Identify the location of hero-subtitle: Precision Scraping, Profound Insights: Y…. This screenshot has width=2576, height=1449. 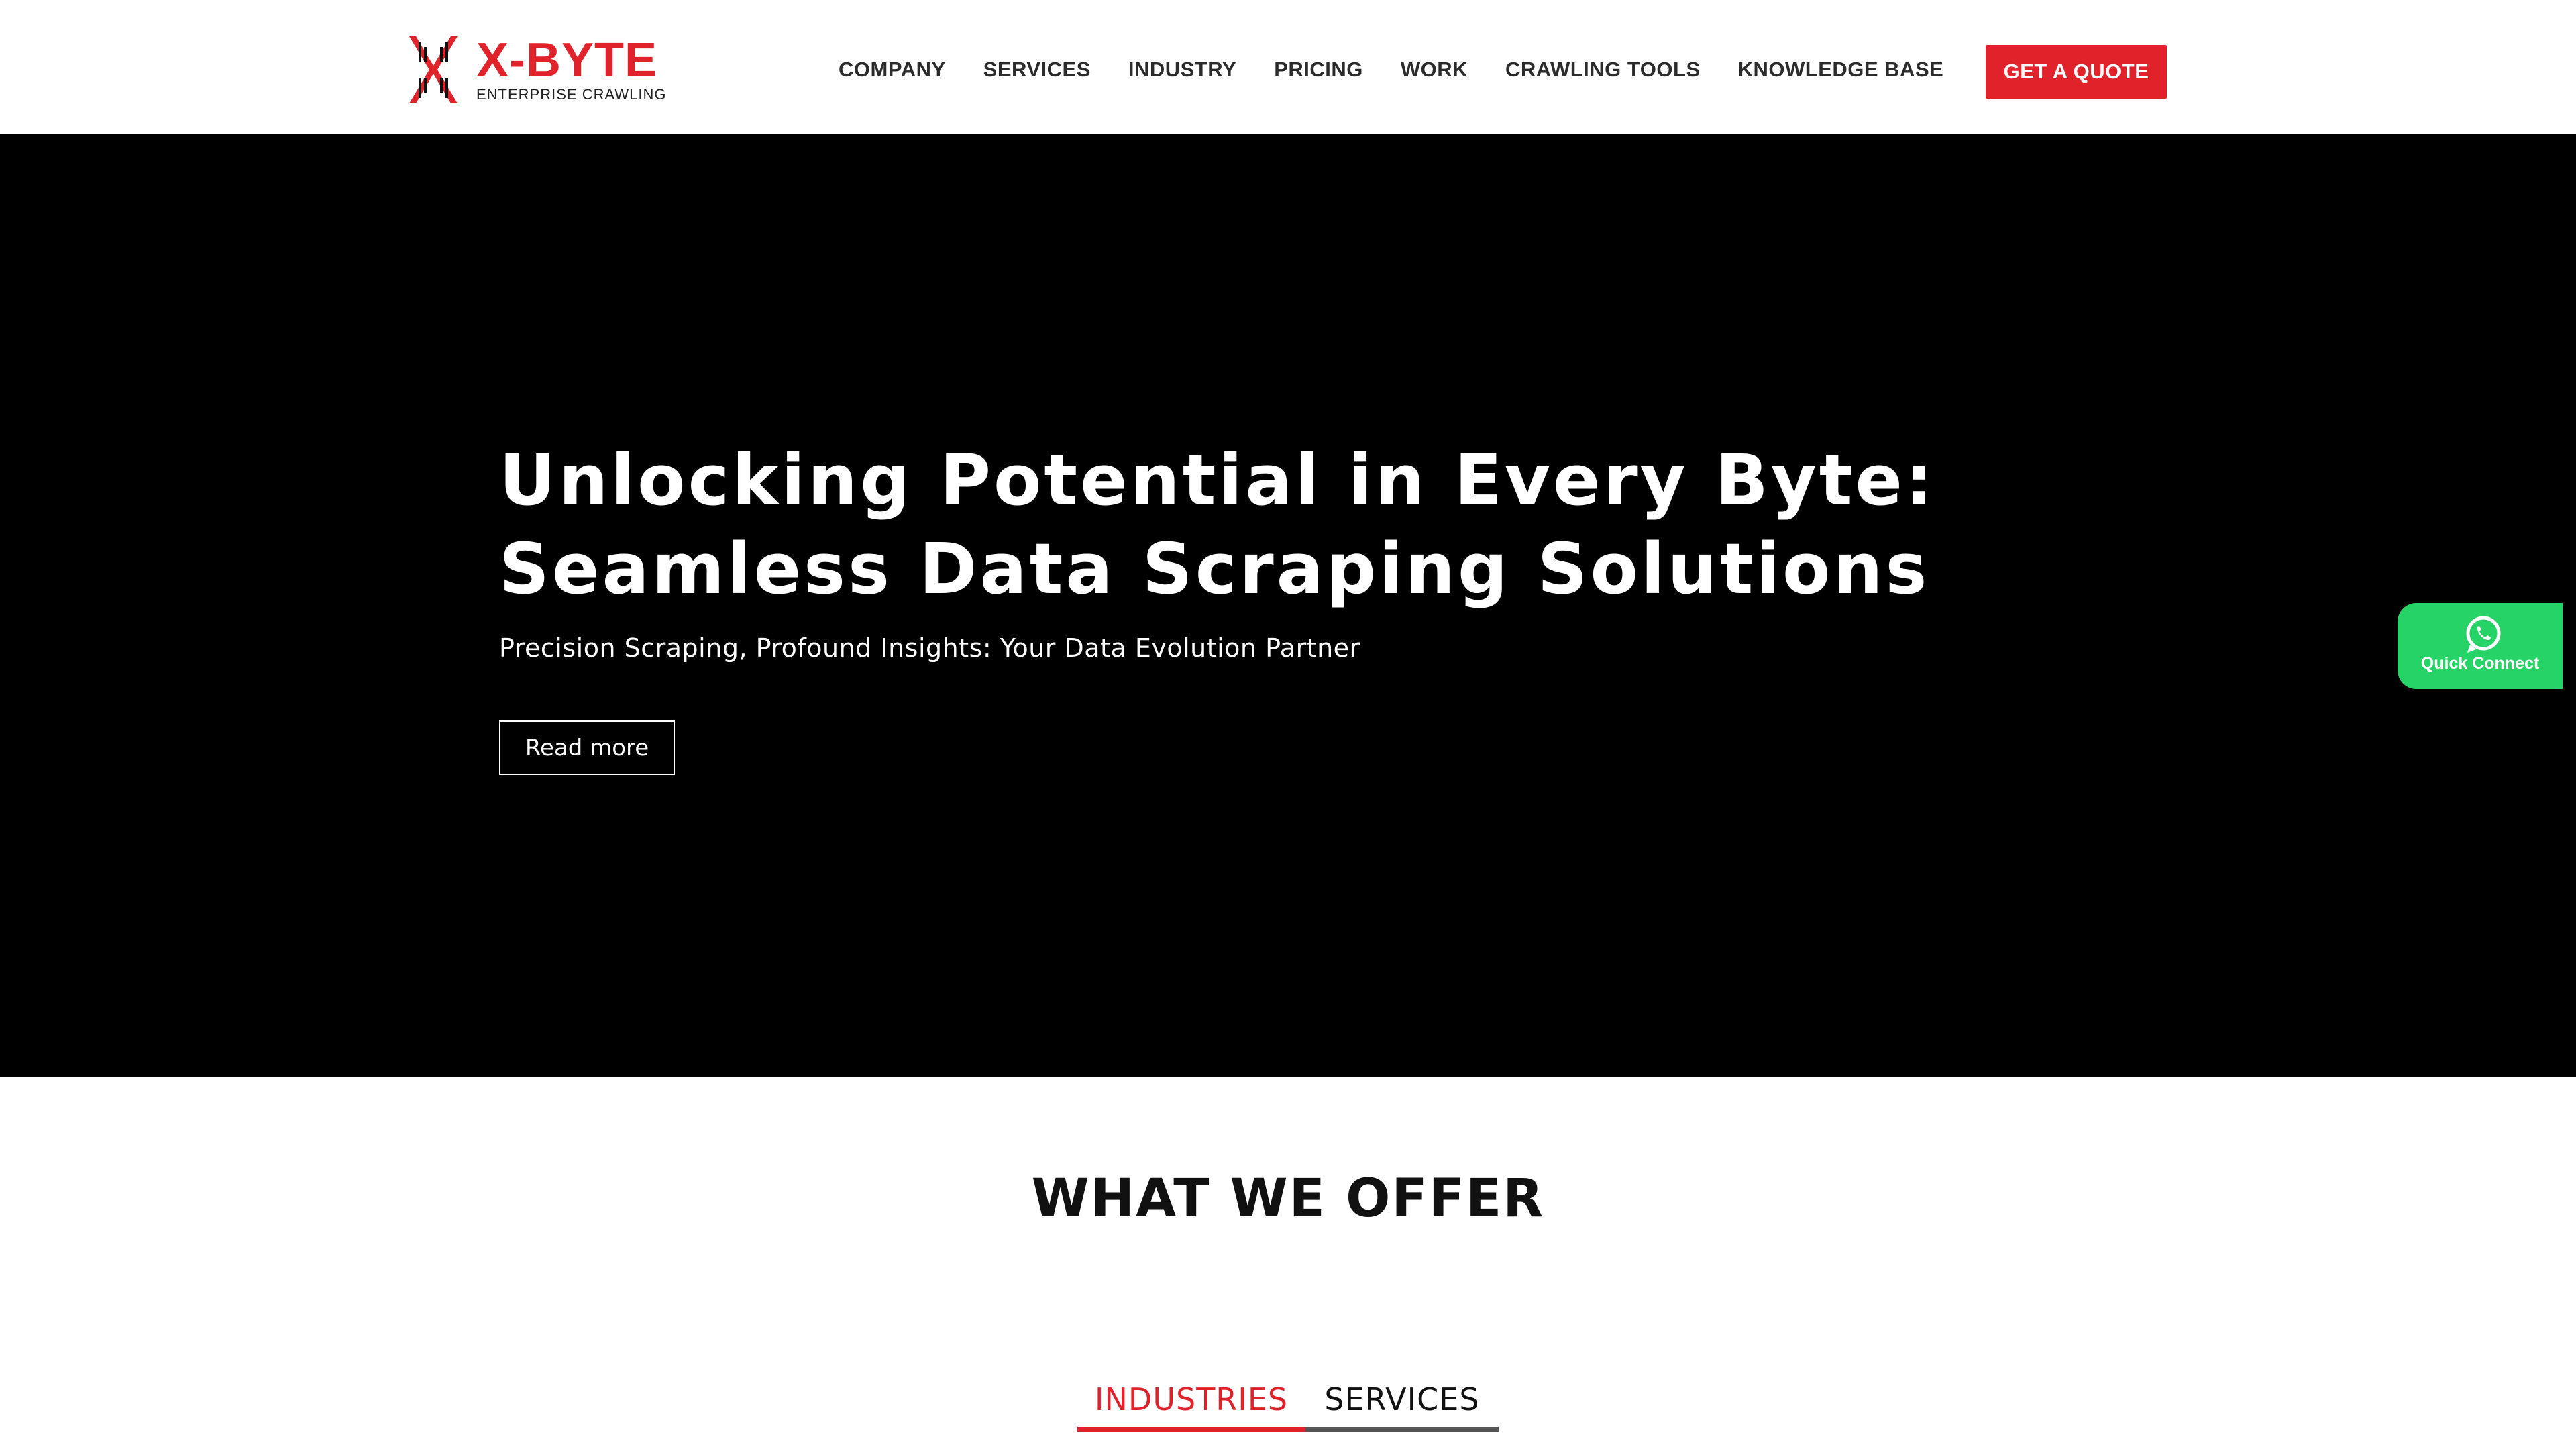
(929, 648).